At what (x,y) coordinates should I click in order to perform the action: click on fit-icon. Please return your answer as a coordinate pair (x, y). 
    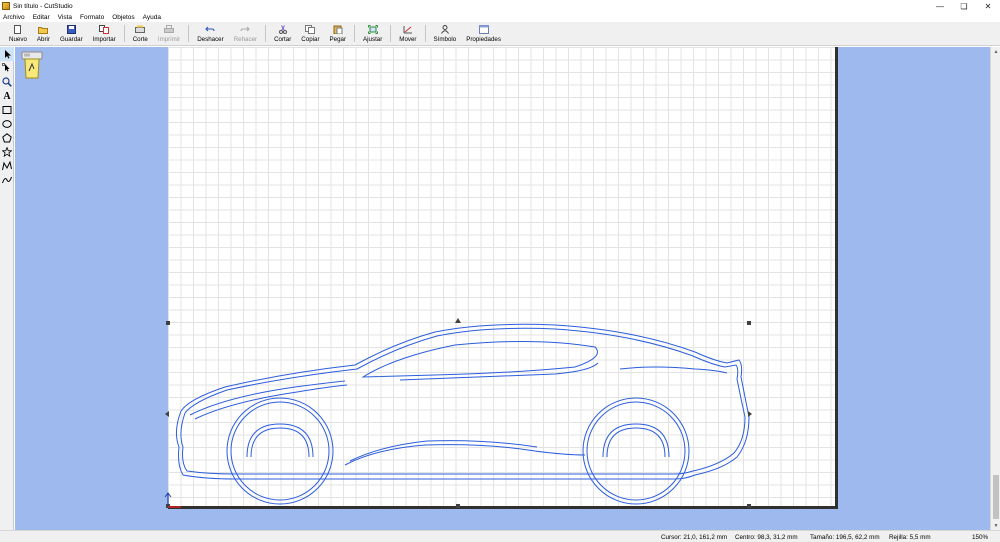
    Looking at the image, I should click on (372, 29).